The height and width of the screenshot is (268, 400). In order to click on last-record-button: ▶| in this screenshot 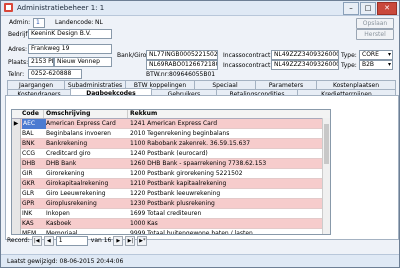, I will do `click(130, 240)`.